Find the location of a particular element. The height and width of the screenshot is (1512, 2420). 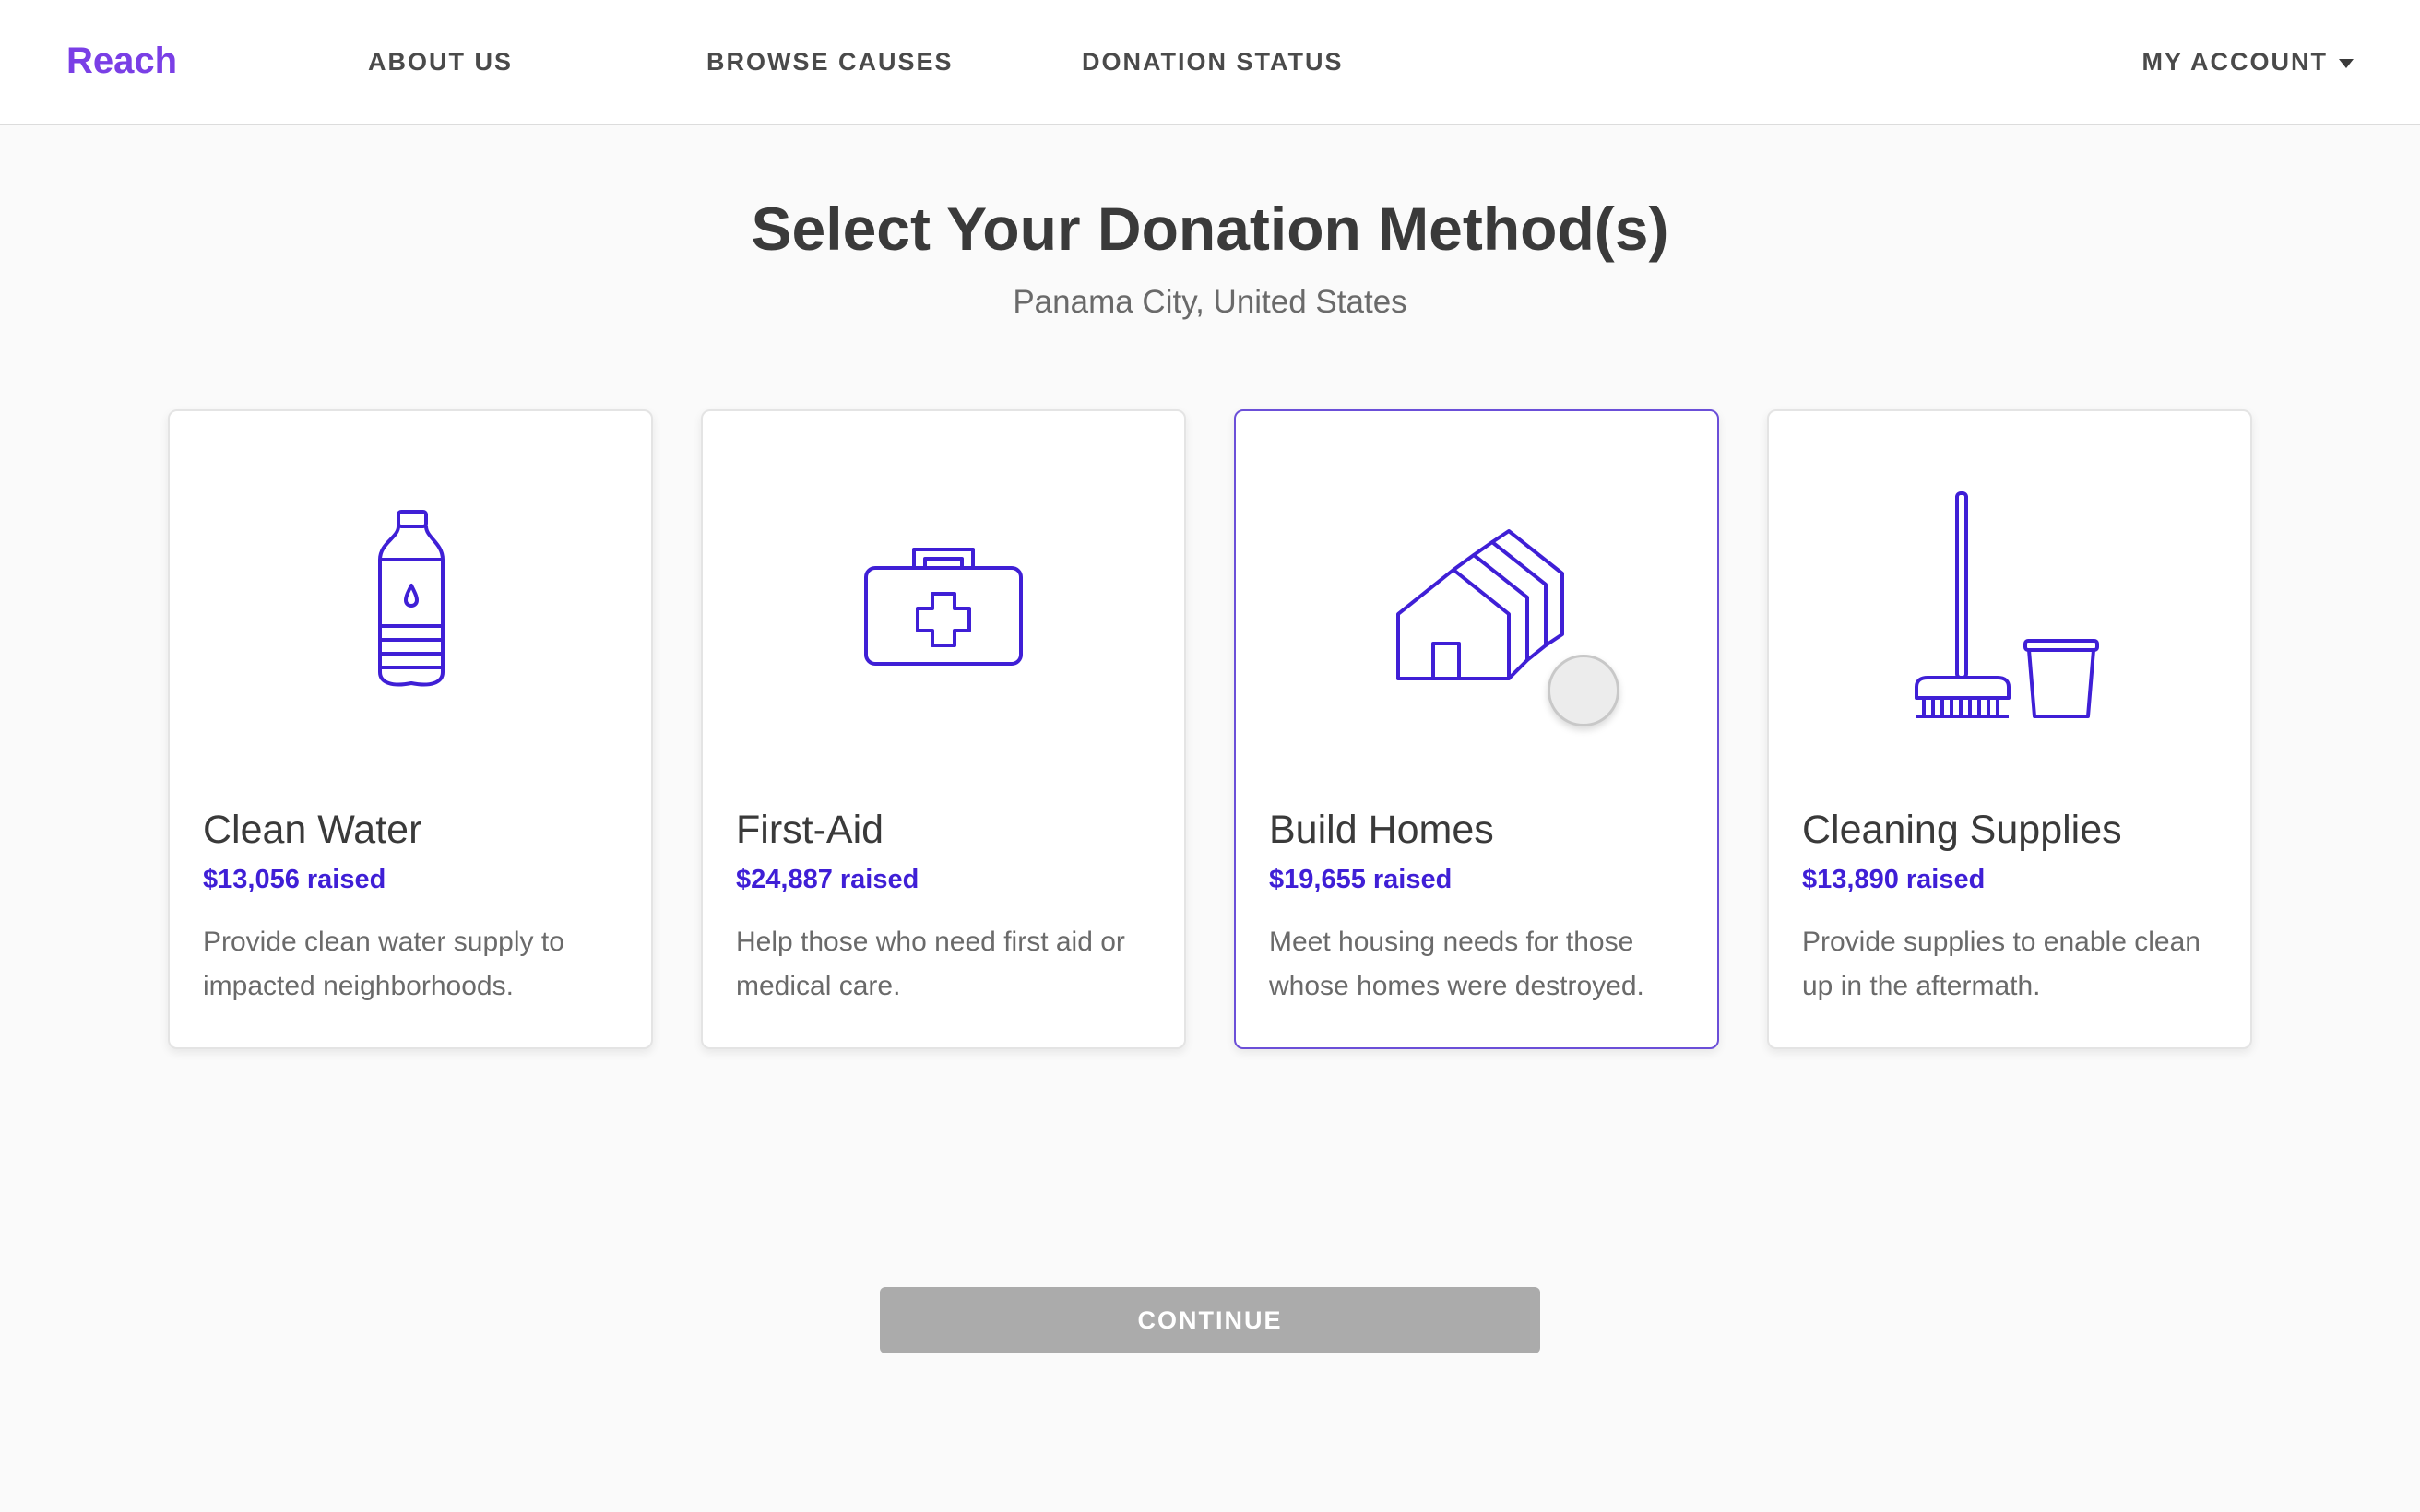

amount-raised: $13,056 raised is located at coordinates (294, 879).